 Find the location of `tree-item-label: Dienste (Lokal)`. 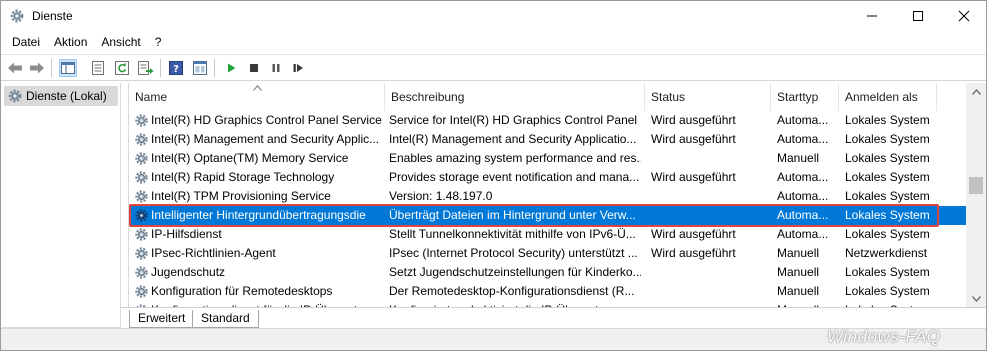

tree-item-label: Dienste (Lokal) is located at coordinates (66, 96).